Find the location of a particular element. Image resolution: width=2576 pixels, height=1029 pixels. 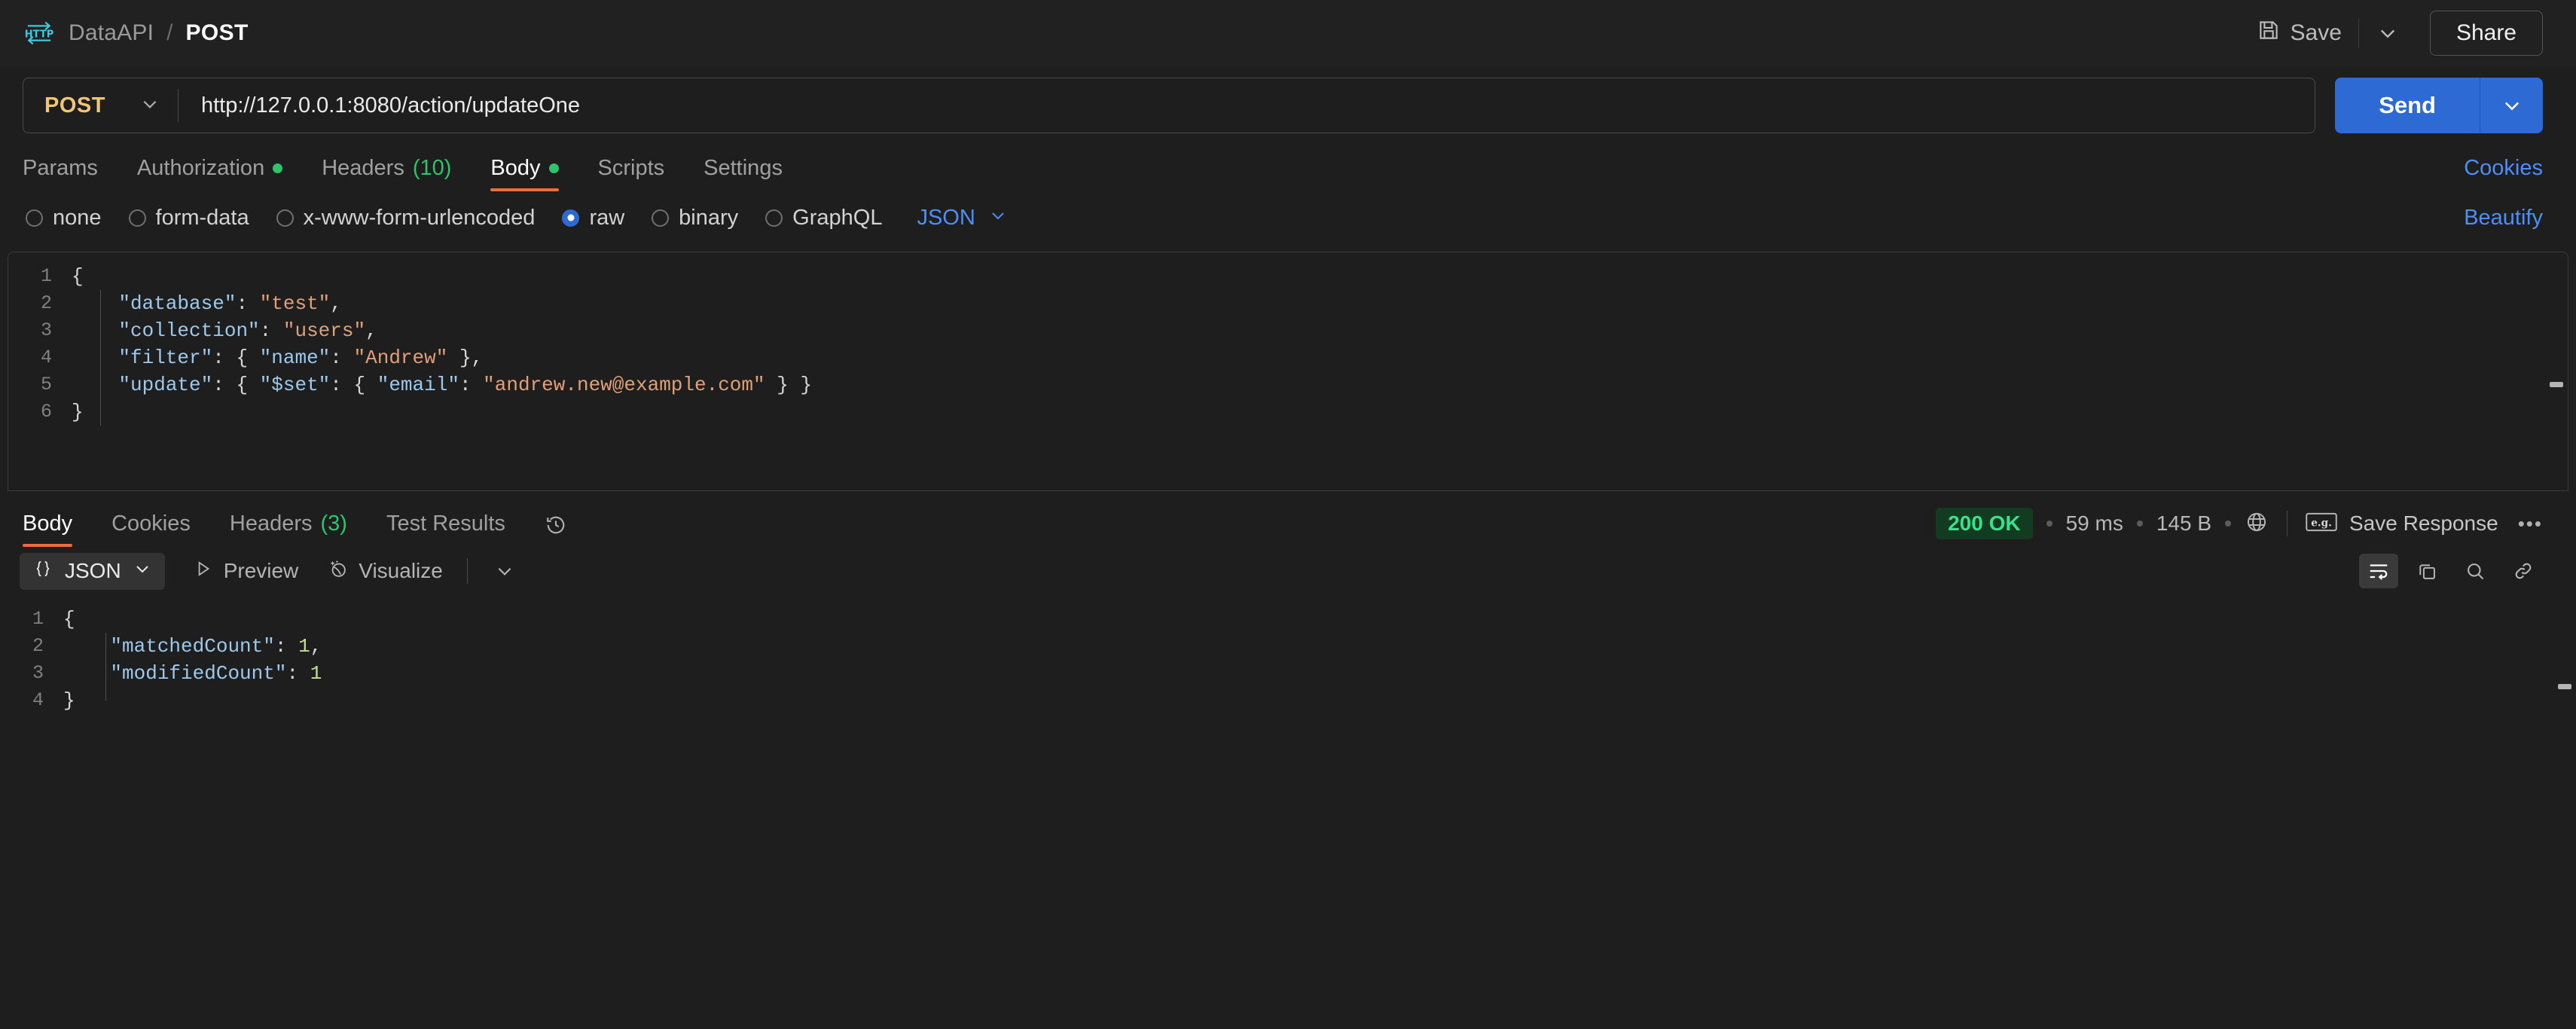

preview-button: Preview is located at coordinates (246, 571).